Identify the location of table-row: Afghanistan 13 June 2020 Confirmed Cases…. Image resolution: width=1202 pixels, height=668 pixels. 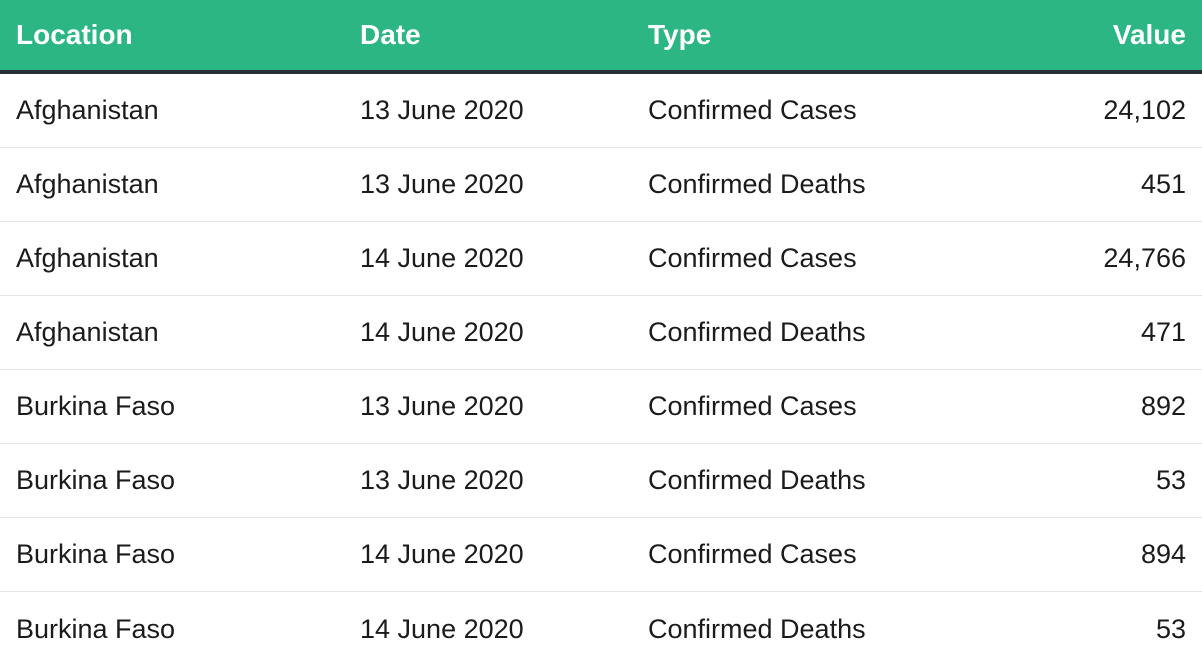
(601, 111).